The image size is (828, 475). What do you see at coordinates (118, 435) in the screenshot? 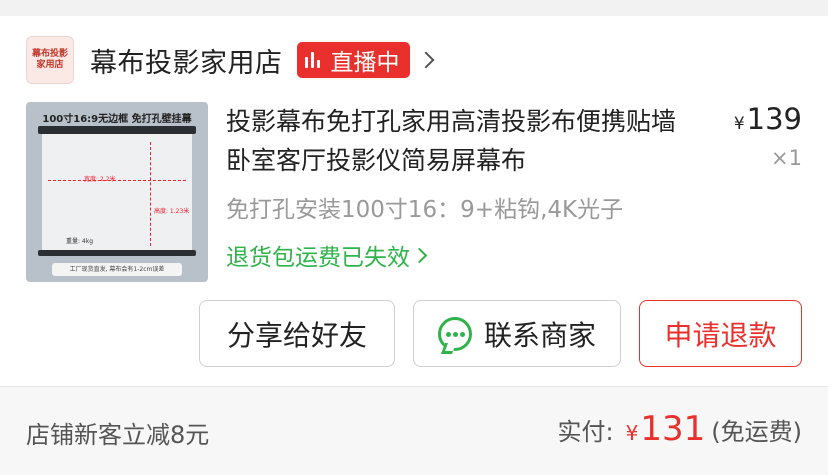
I see `shop-promo: 店铺新客立减8元` at bounding box center [118, 435].